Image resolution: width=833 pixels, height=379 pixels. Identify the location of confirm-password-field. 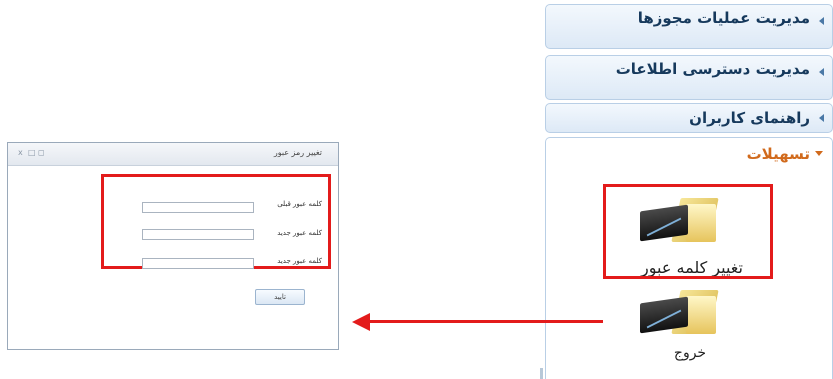
(198, 263).